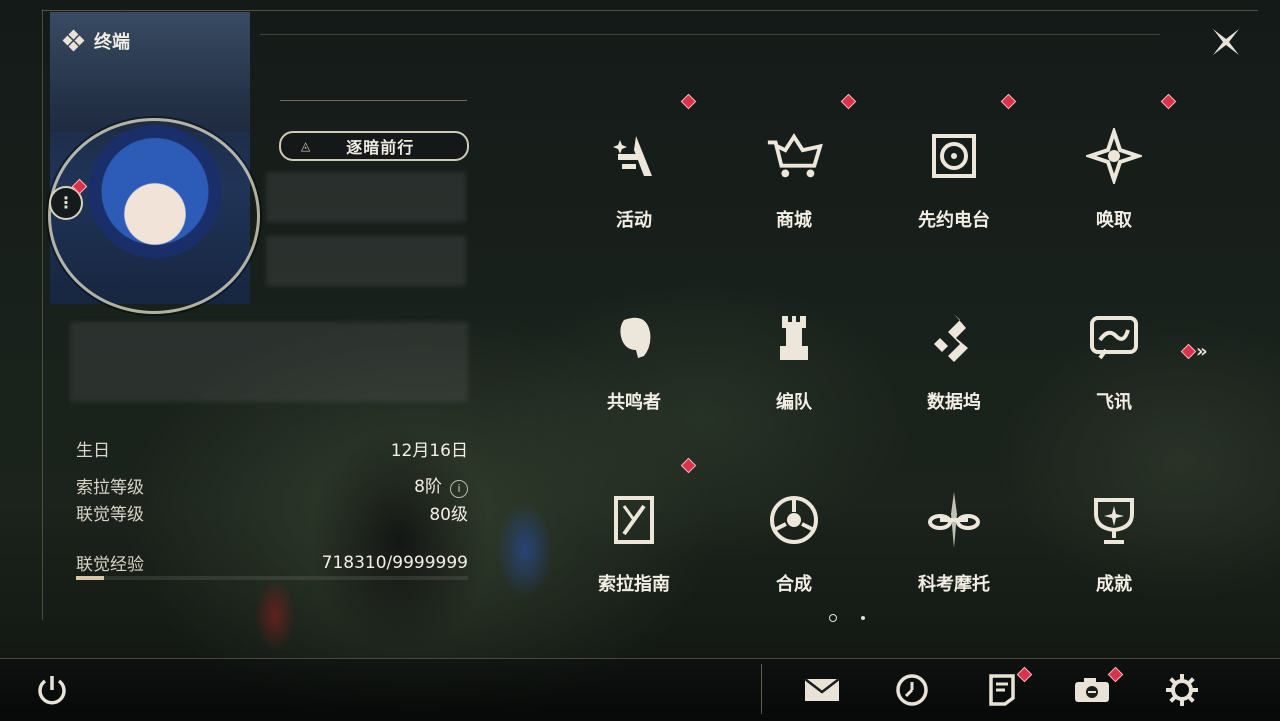  I want to click on menu-item-label: 飞讯, so click(1114, 402).